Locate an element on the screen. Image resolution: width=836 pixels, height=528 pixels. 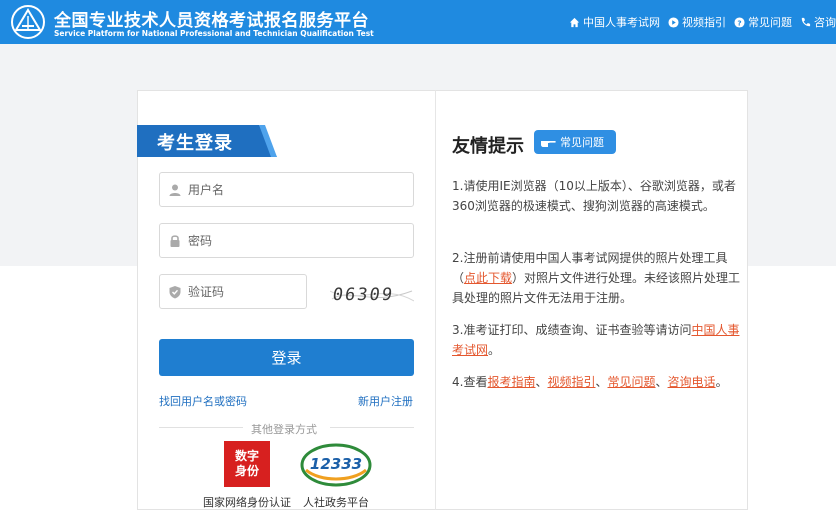
nav-label: 中国人事考试网 is located at coordinates (621, 22).